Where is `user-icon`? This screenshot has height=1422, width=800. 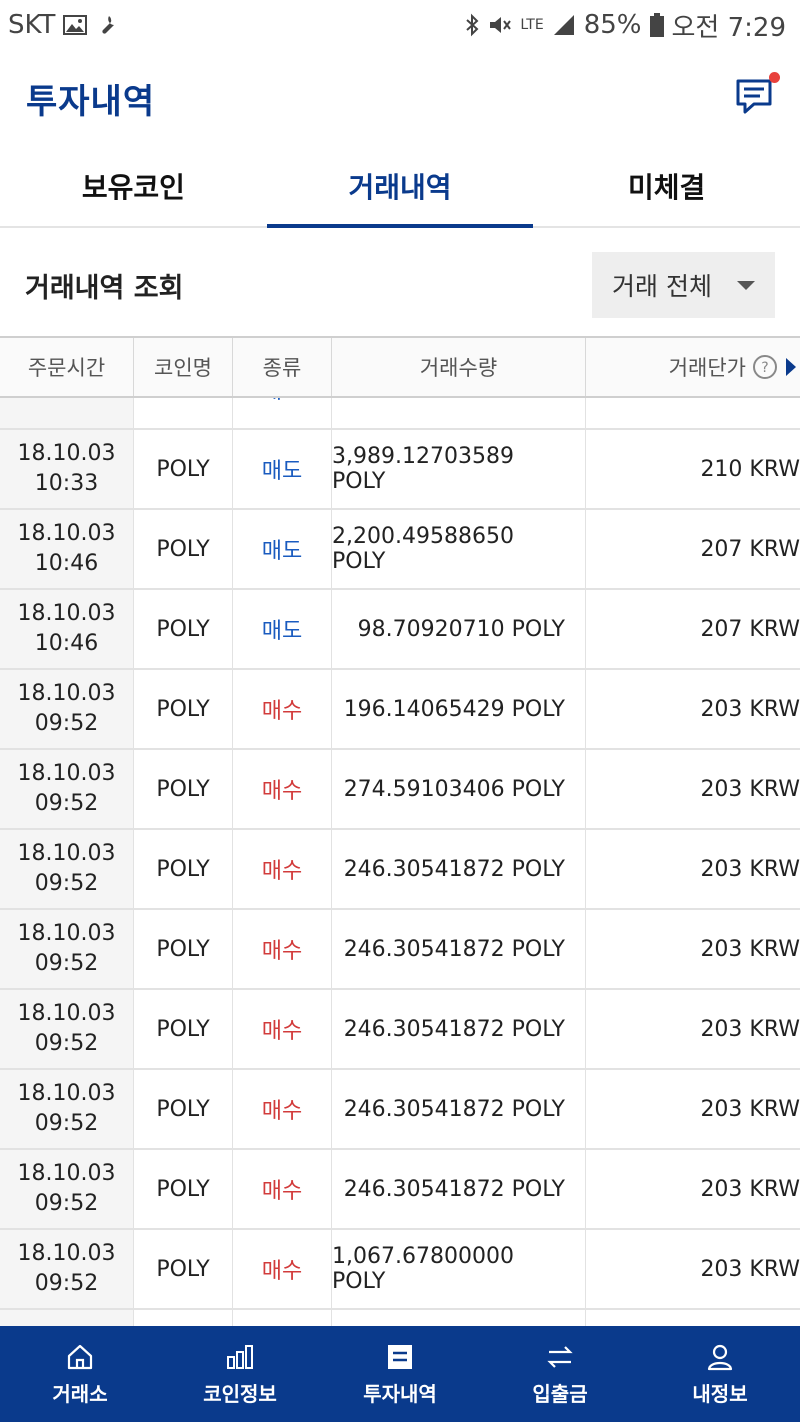
user-icon is located at coordinates (720, 1357).